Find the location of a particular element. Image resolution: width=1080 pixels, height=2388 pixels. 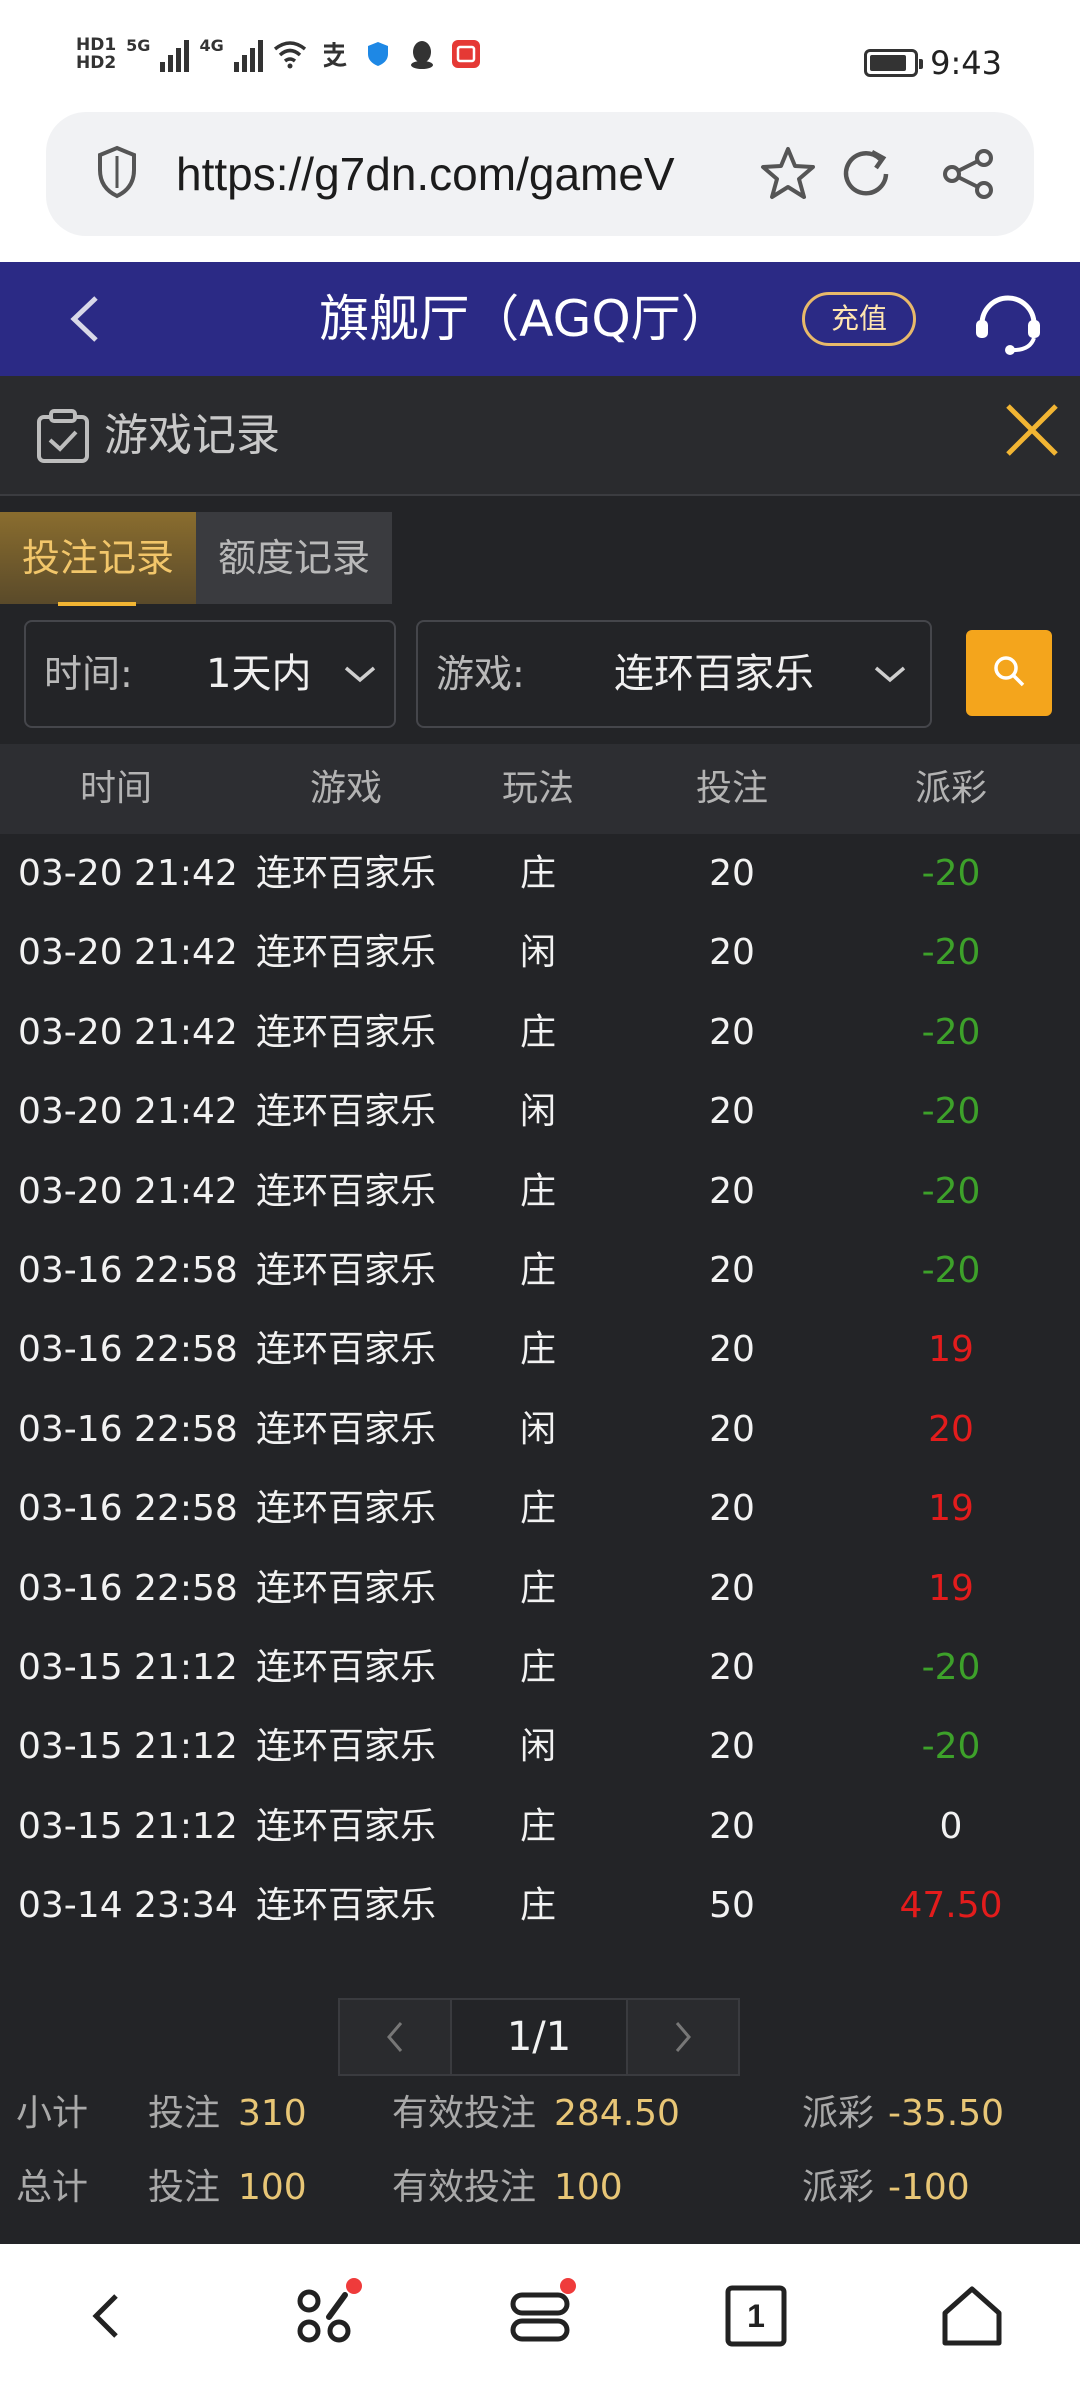

filter-row: 时间: 1天内 游戏: 连环百家乐 is located at coordinates (540, 674).